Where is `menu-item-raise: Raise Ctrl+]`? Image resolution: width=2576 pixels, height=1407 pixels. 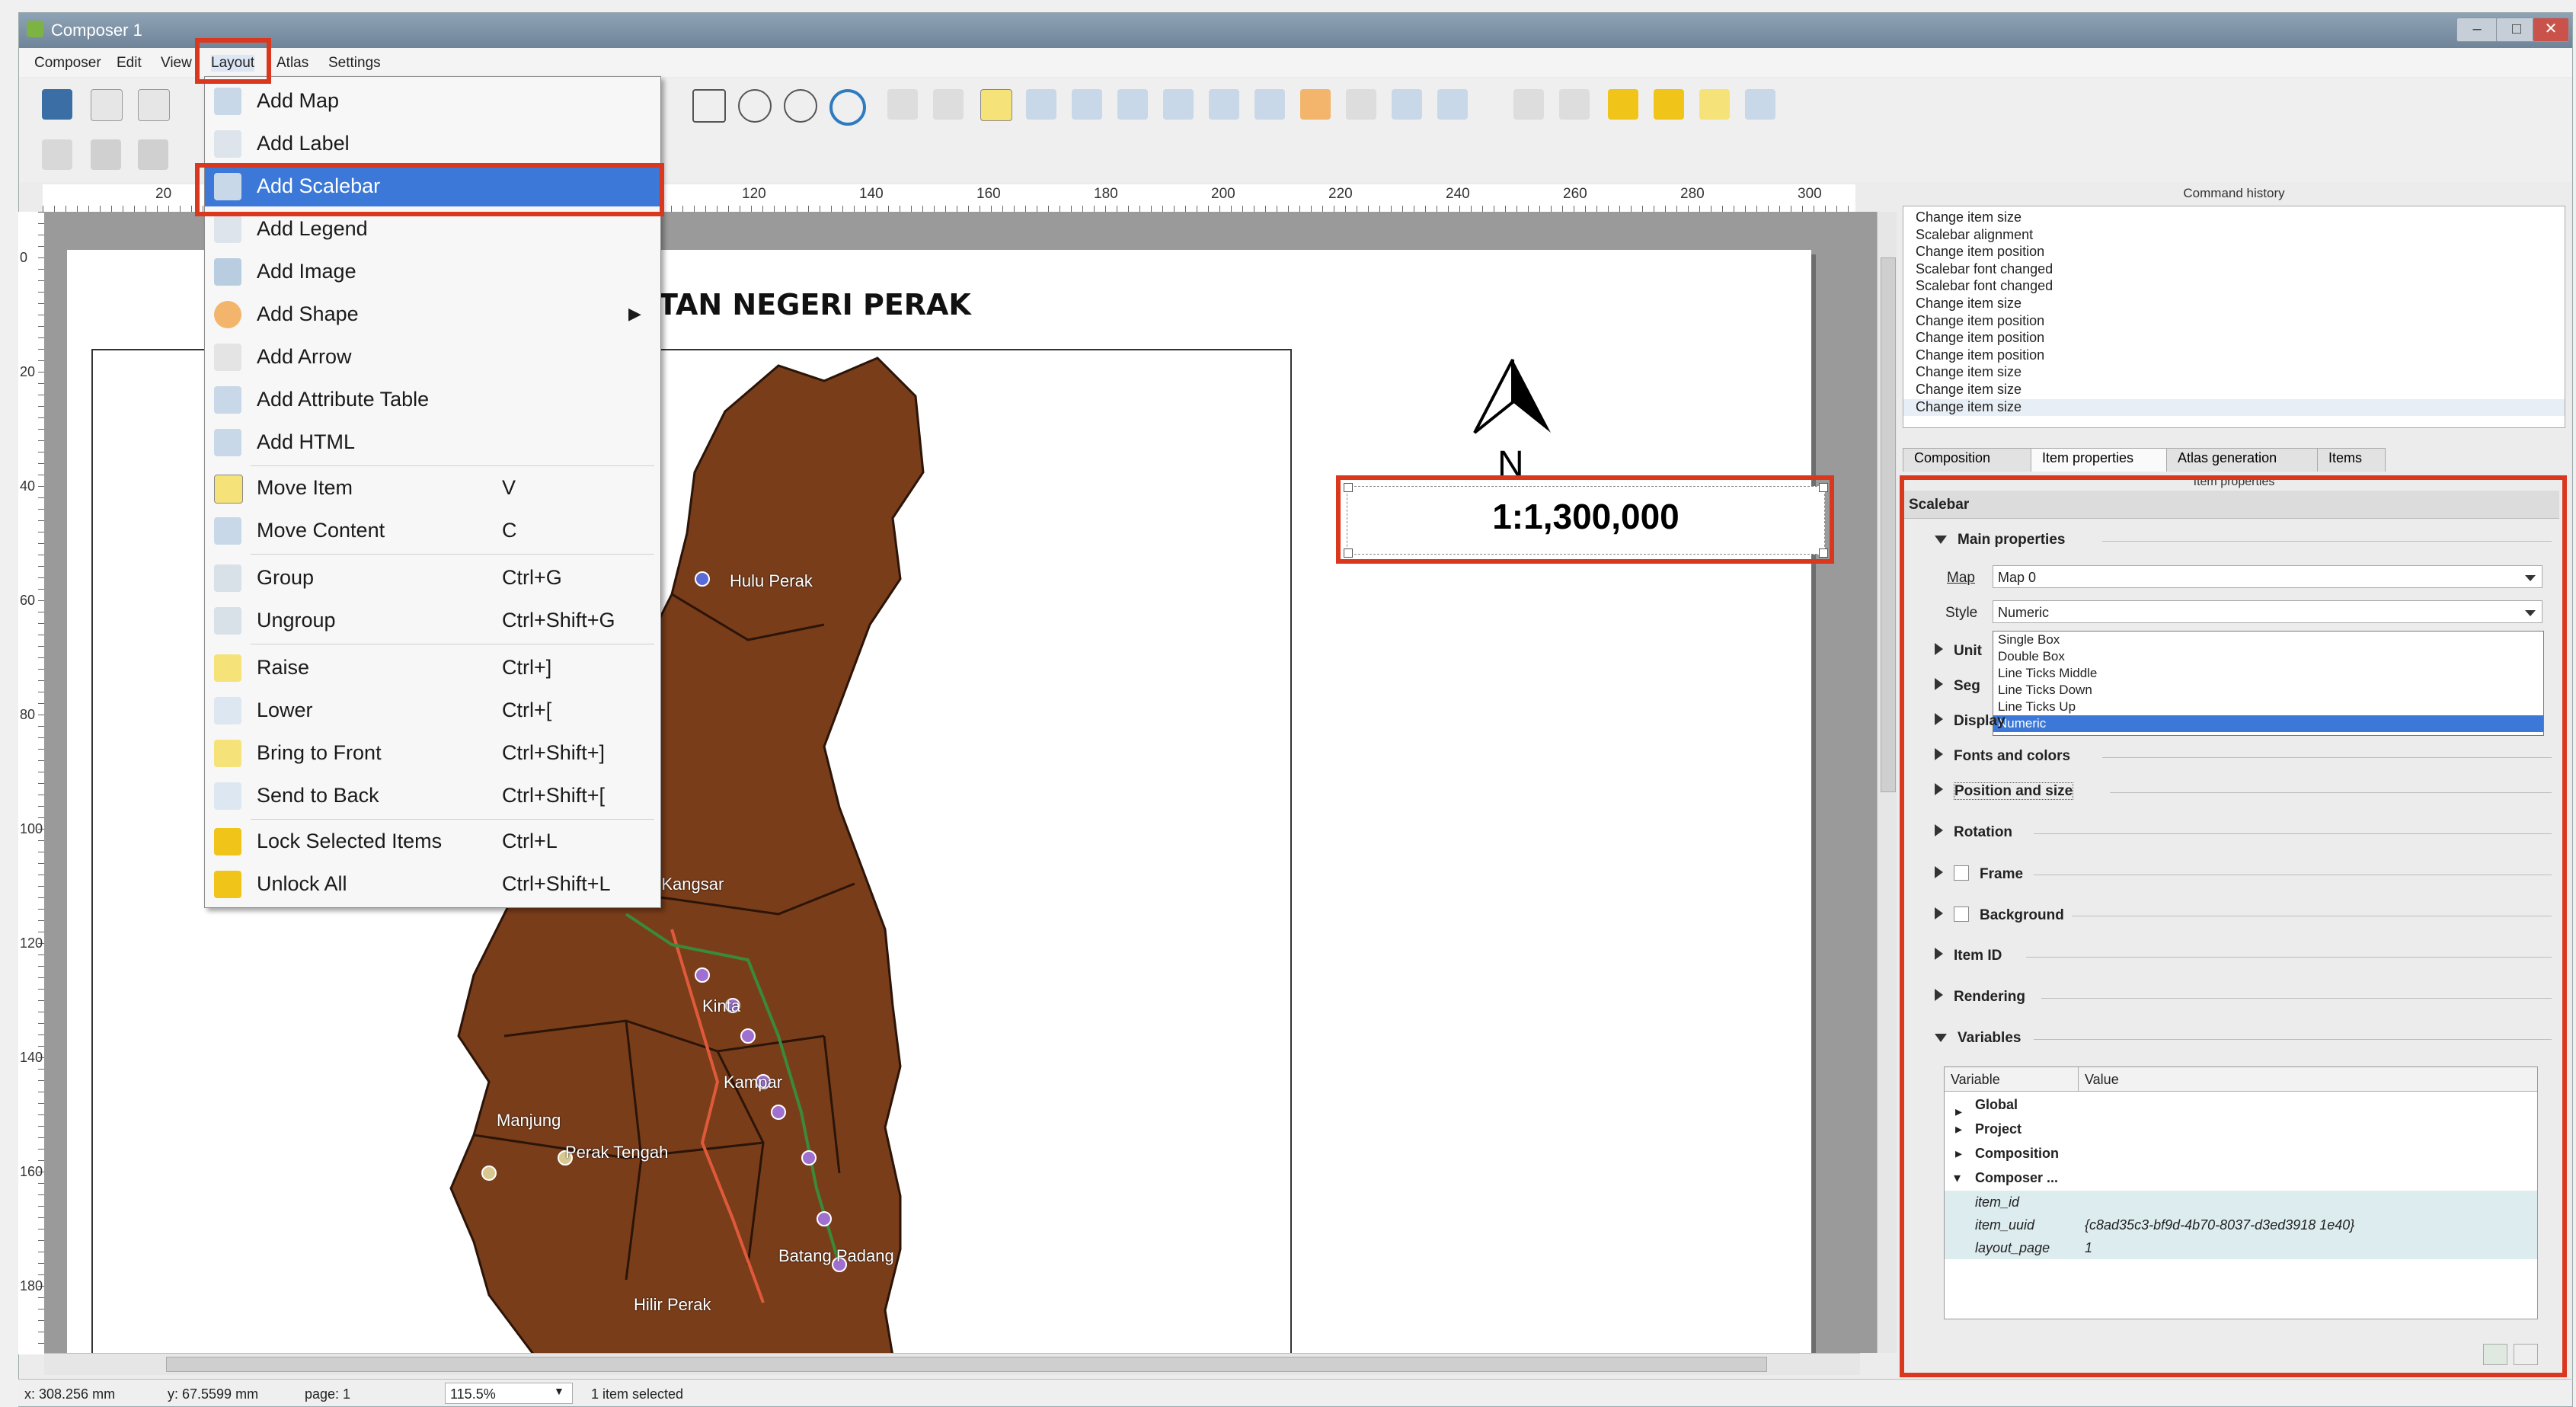 menu-item-raise: Raise Ctrl+] is located at coordinates (432, 668).